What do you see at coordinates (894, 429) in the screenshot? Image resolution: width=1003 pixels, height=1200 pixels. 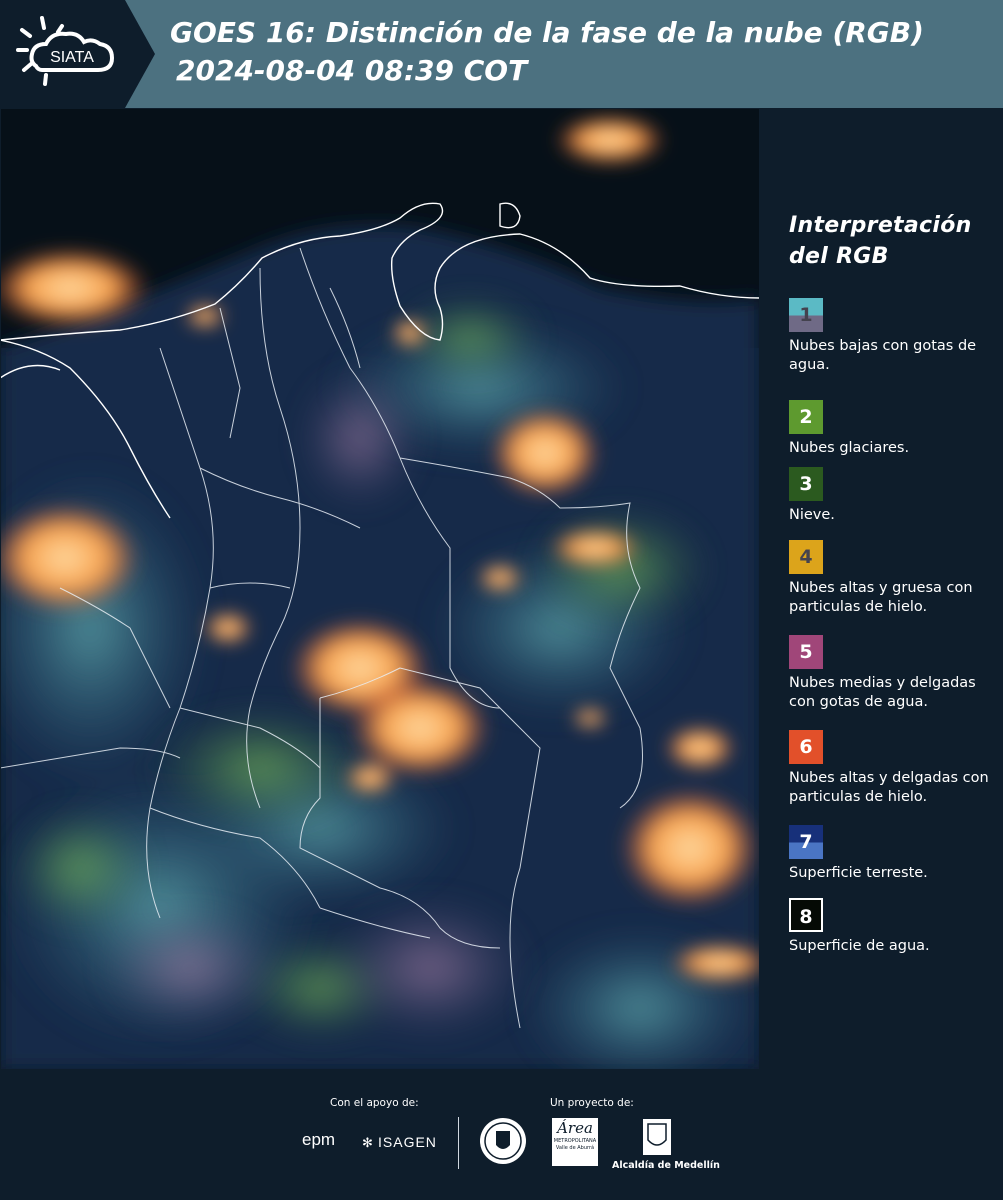 I see `legend-item: 2 Nubes glaciares.` at bounding box center [894, 429].